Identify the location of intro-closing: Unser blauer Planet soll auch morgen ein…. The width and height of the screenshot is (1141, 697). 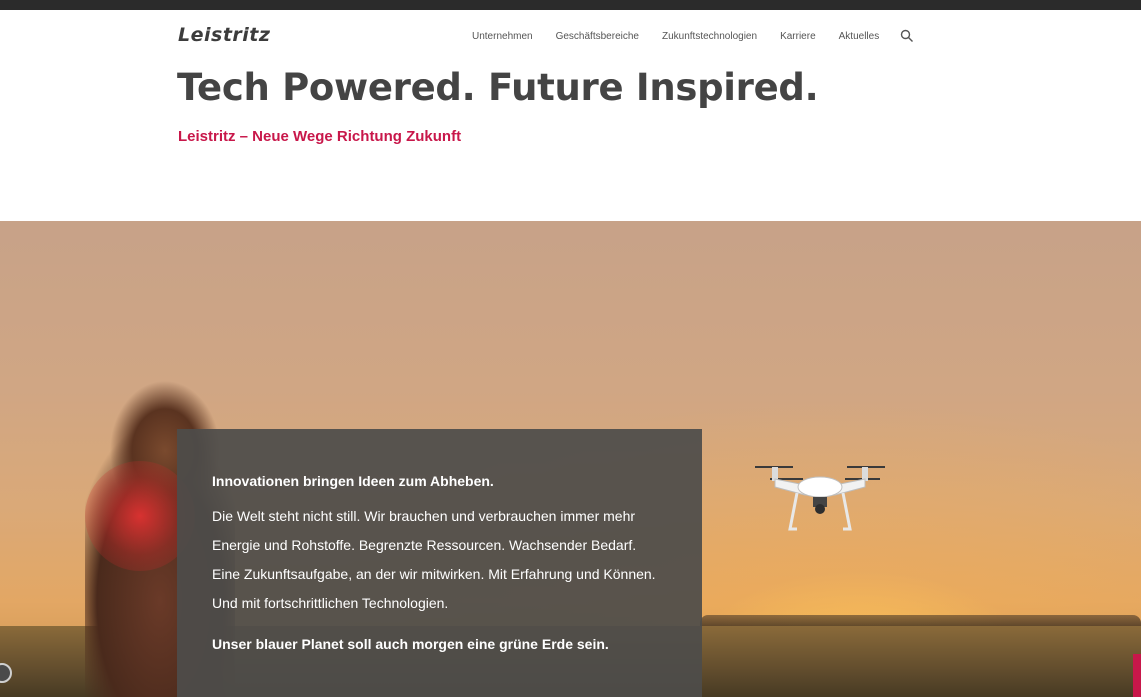
(410, 644).